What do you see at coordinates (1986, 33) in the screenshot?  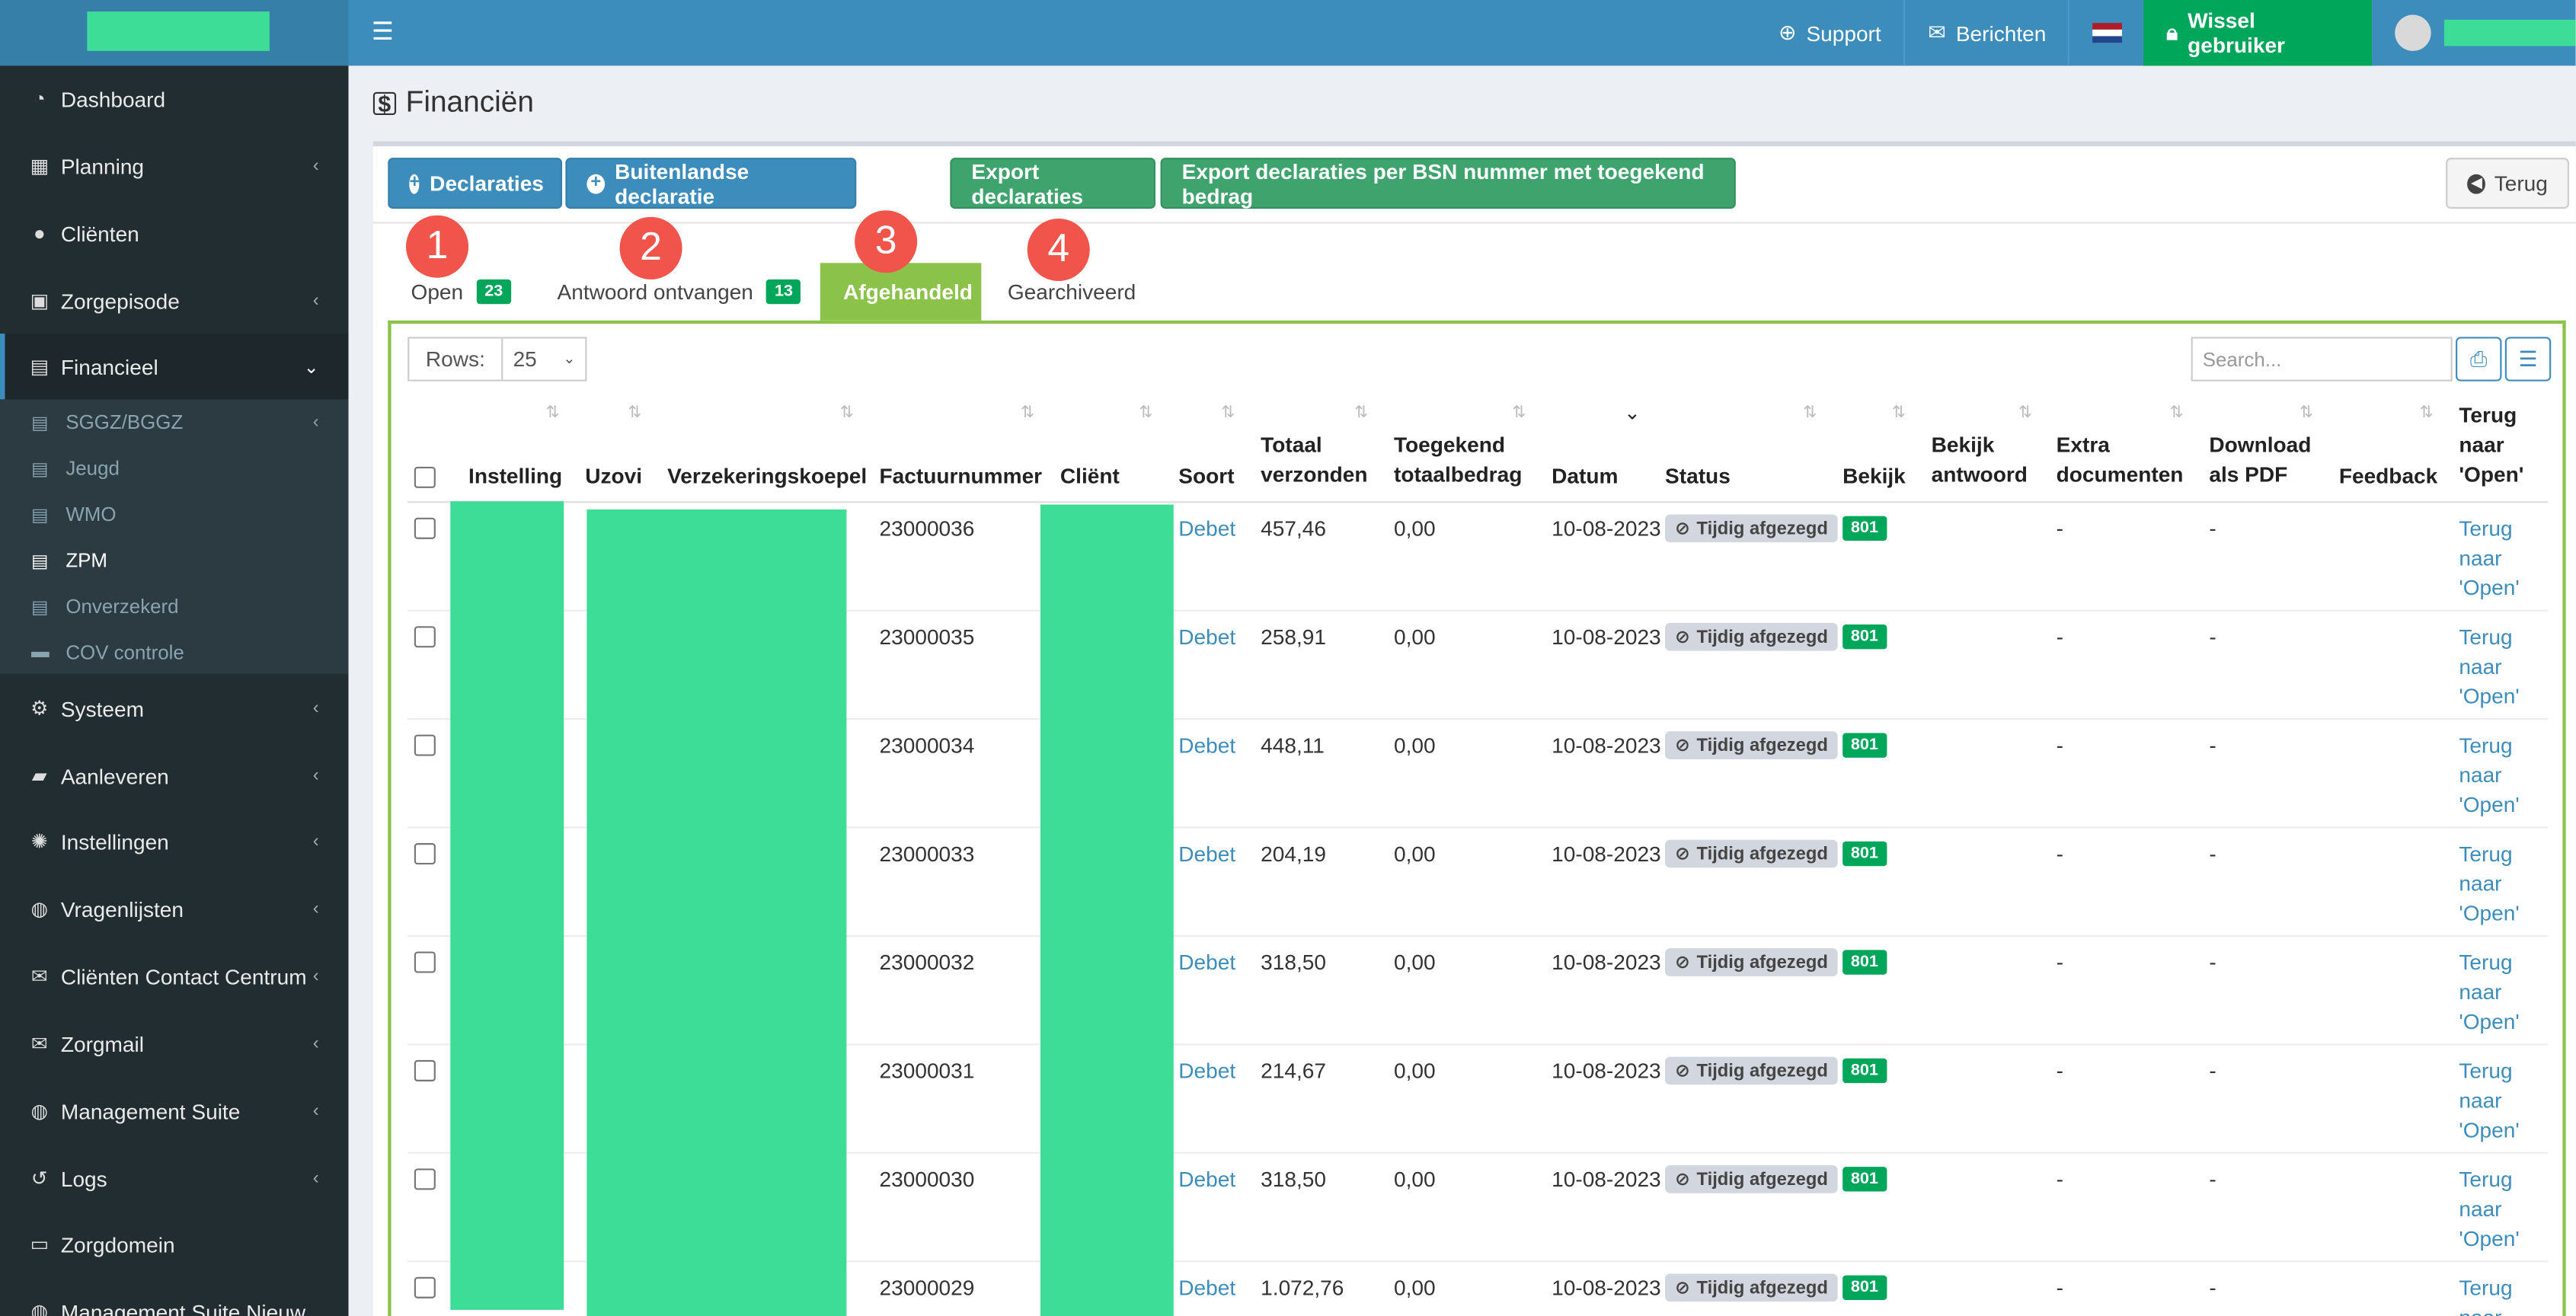 I see `messages-link: ✉ Berichten` at bounding box center [1986, 33].